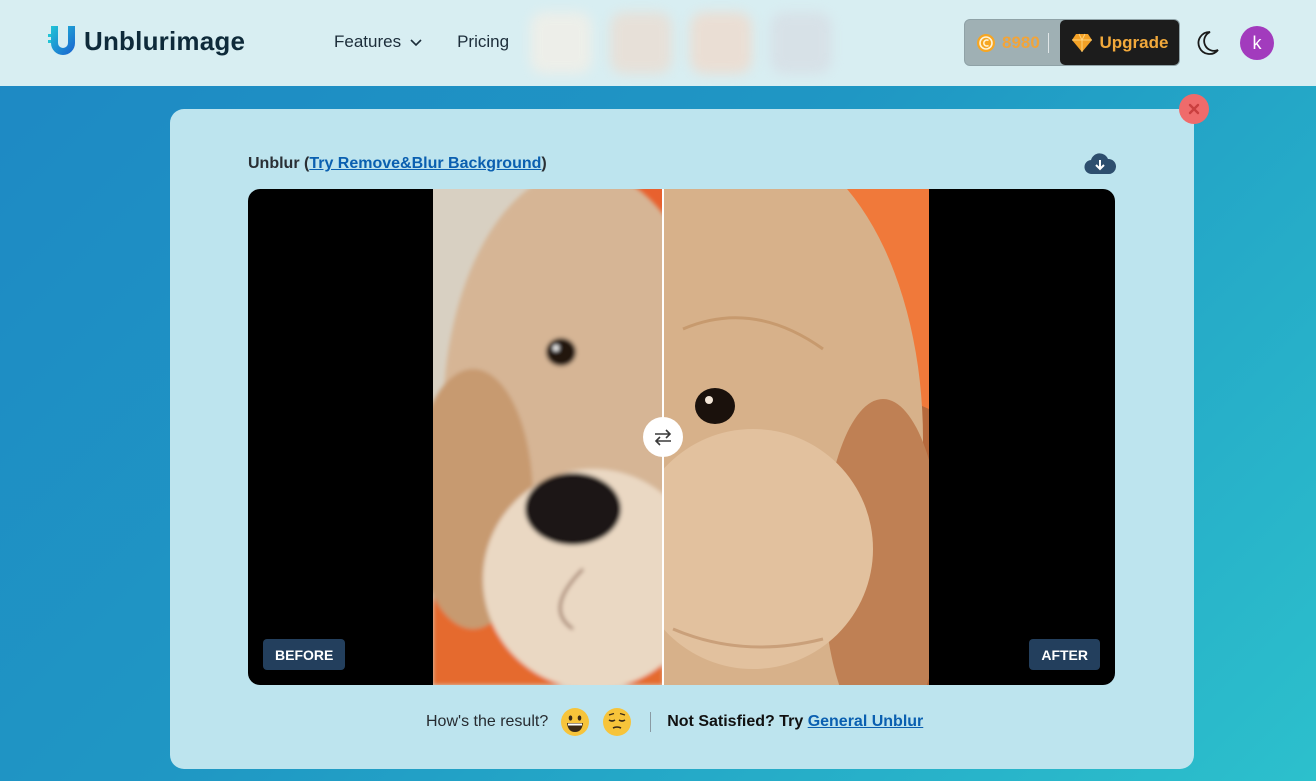 This screenshot has width=1316, height=781. Describe the element at coordinates (61, 40) in the screenshot. I see `logo-icon` at that location.